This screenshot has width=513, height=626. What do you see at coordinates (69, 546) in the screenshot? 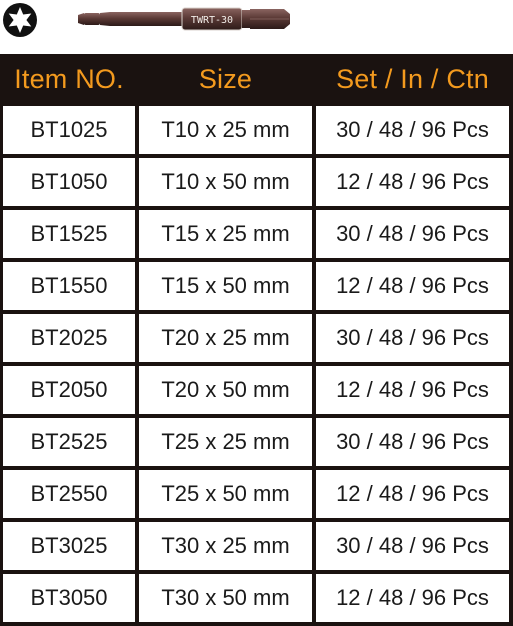
I see `item-no-cell: BT3025` at bounding box center [69, 546].